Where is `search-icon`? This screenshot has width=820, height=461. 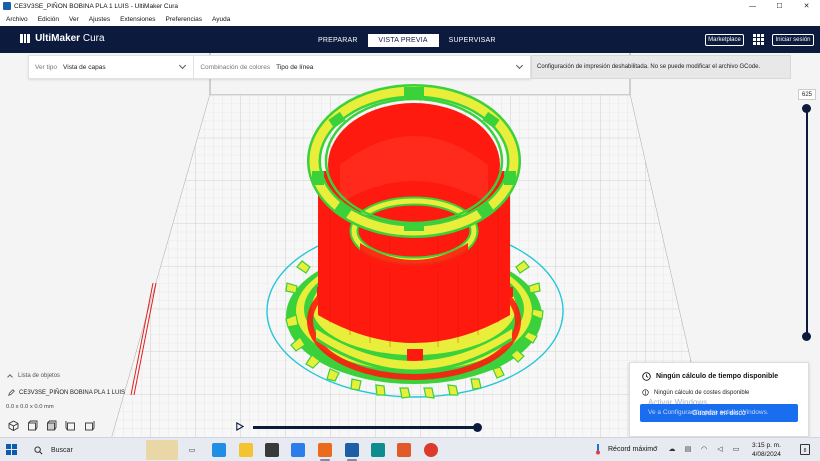
search-icon is located at coordinates (38, 449).